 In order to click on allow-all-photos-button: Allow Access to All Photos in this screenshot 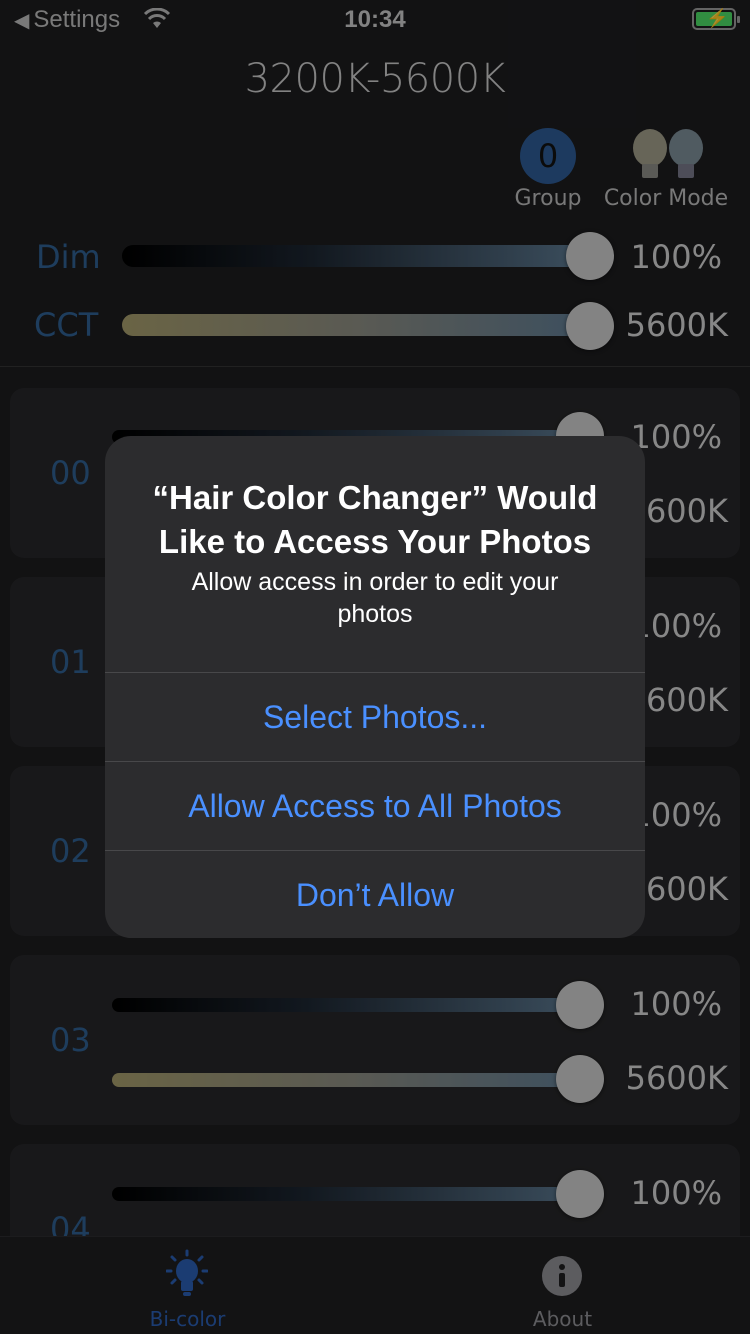, I will do `click(375, 805)`.